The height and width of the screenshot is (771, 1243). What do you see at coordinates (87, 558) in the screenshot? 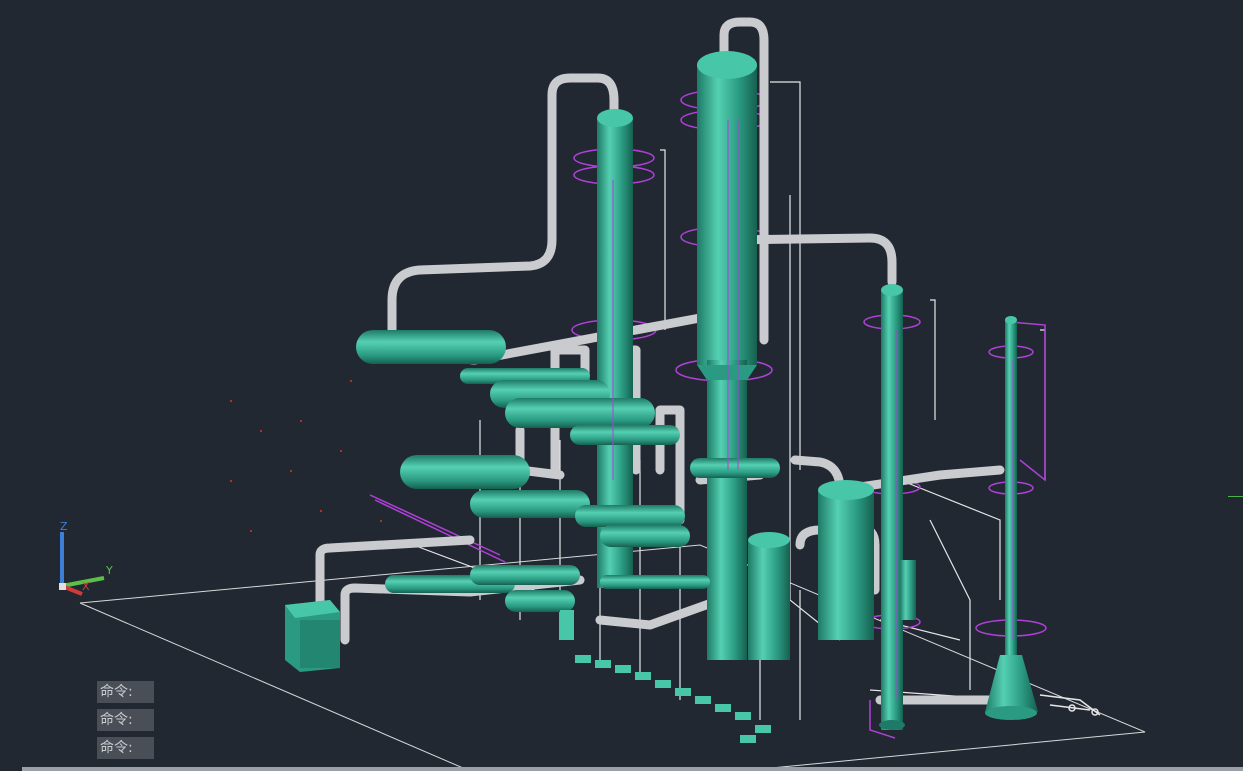
I see `ucs-axis-icon: Z Y X` at bounding box center [87, 558].